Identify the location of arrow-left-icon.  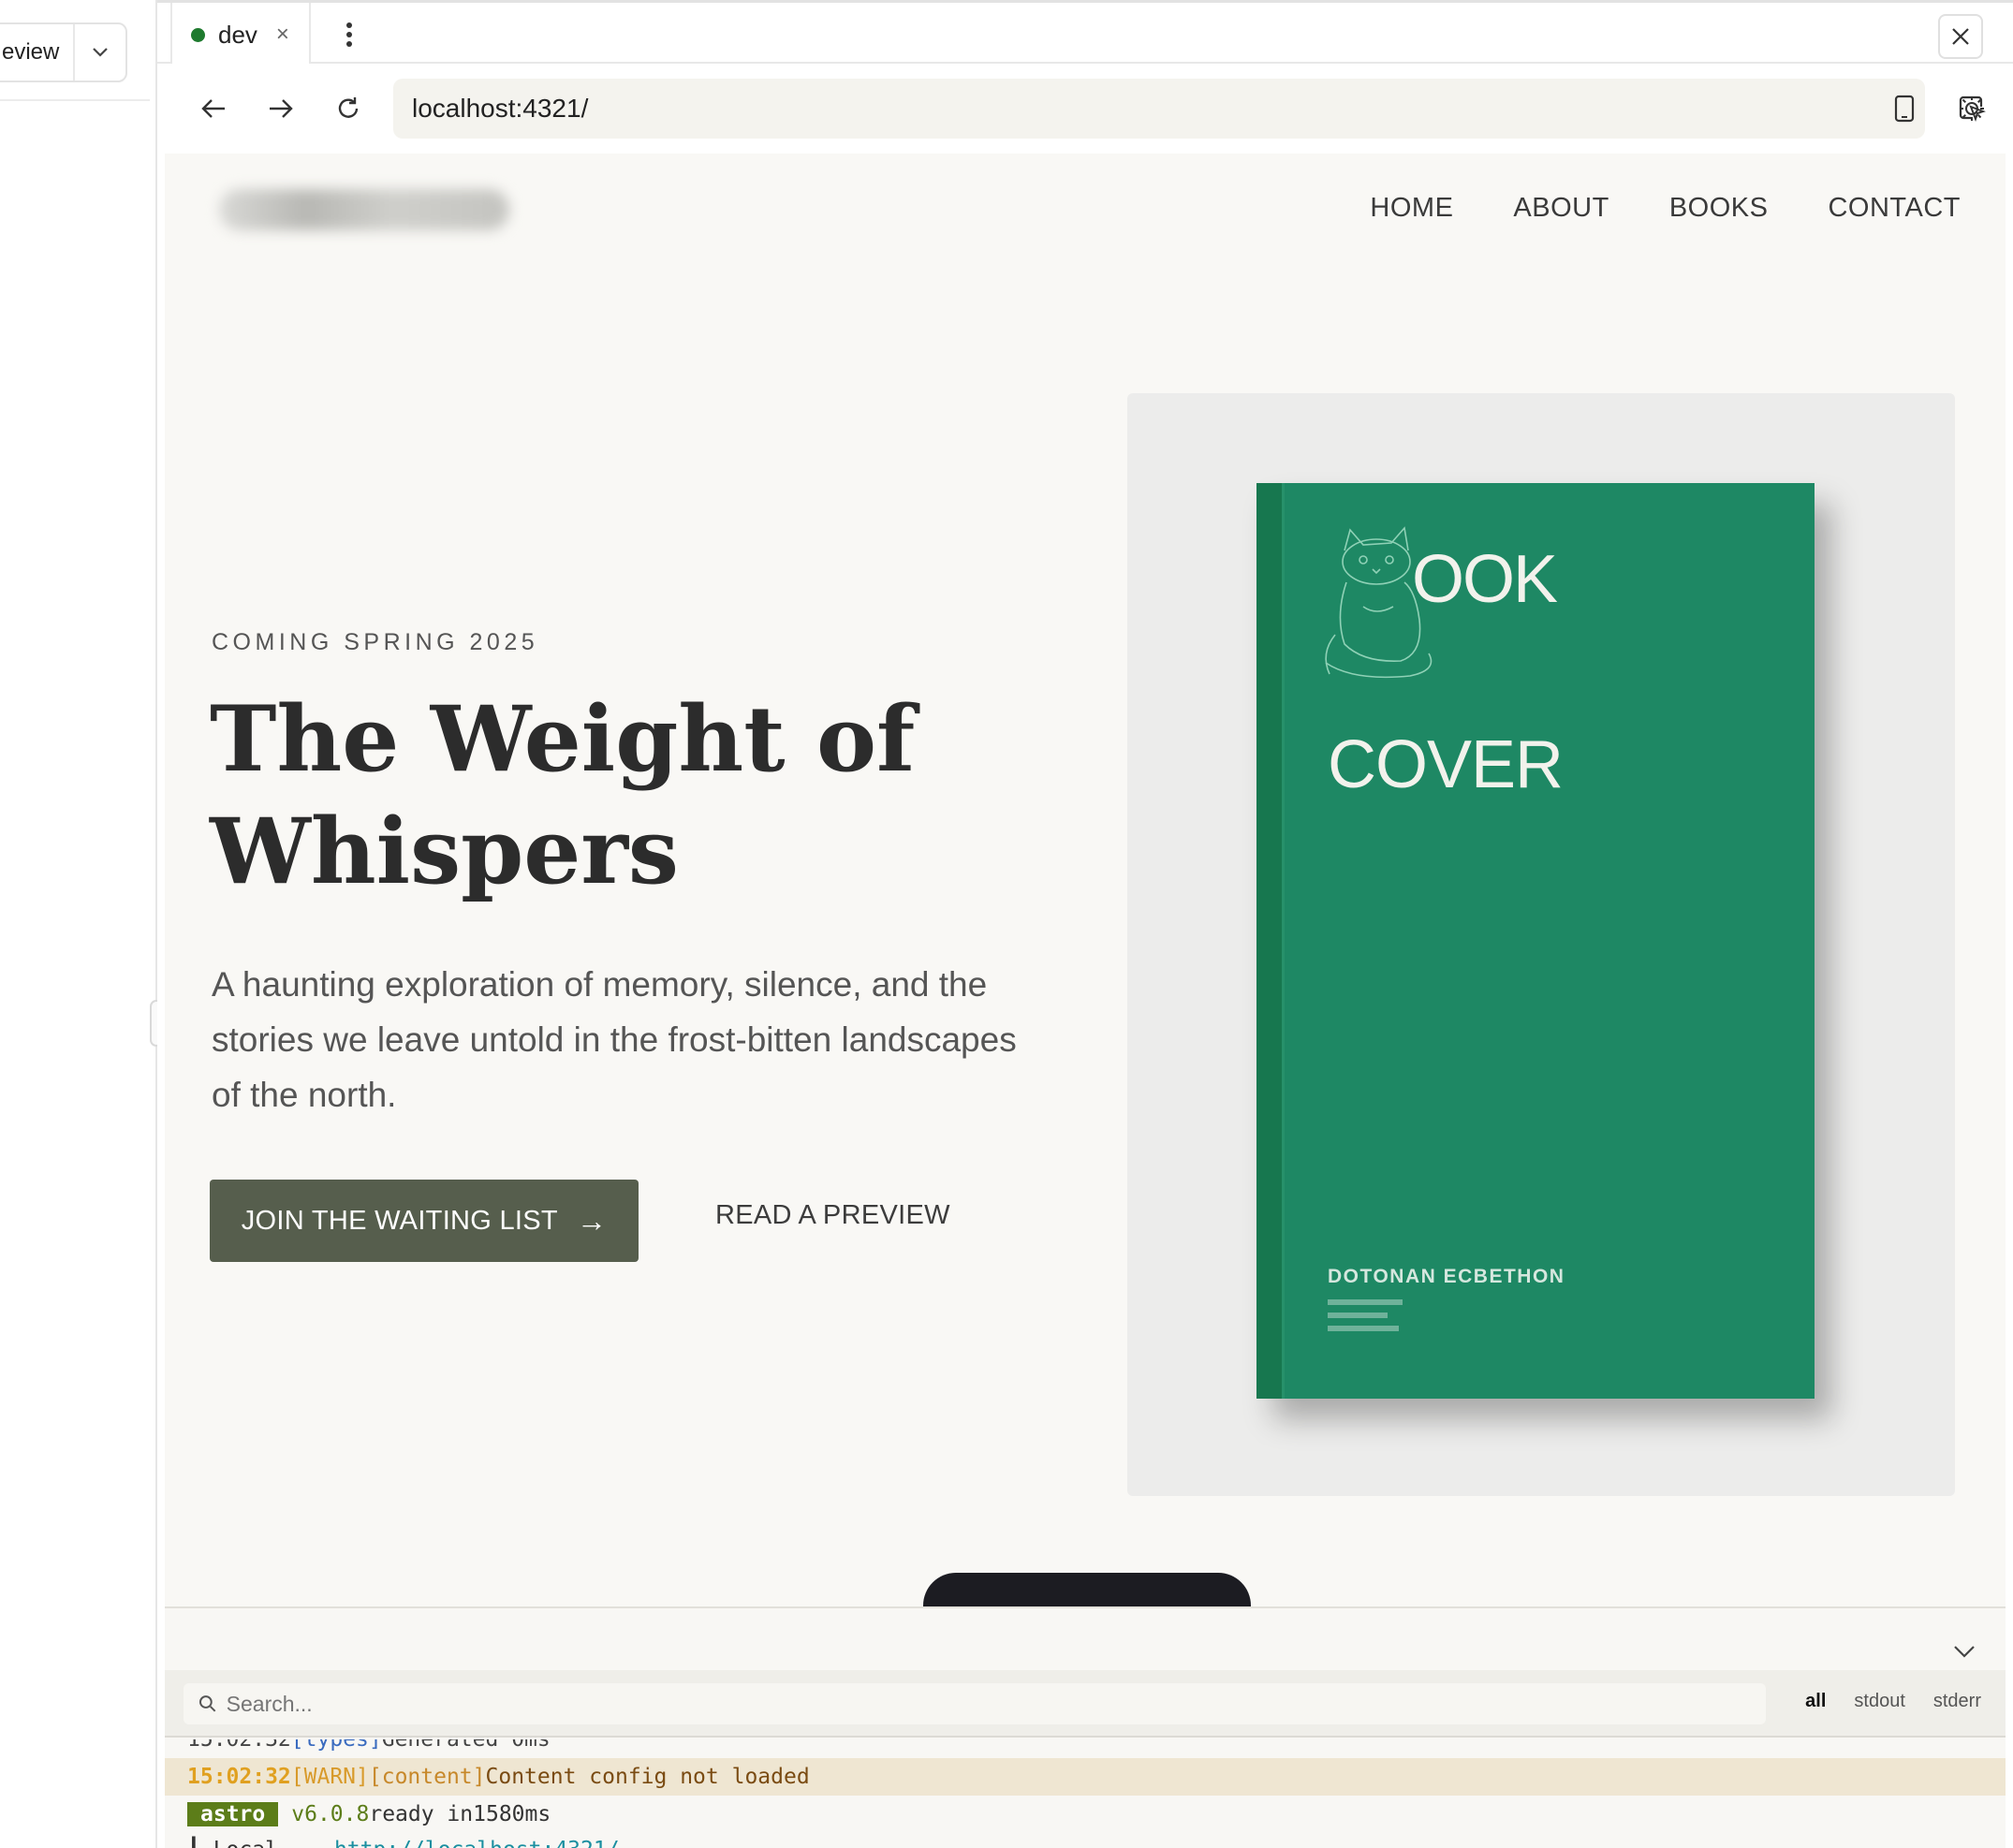
(213, 108).